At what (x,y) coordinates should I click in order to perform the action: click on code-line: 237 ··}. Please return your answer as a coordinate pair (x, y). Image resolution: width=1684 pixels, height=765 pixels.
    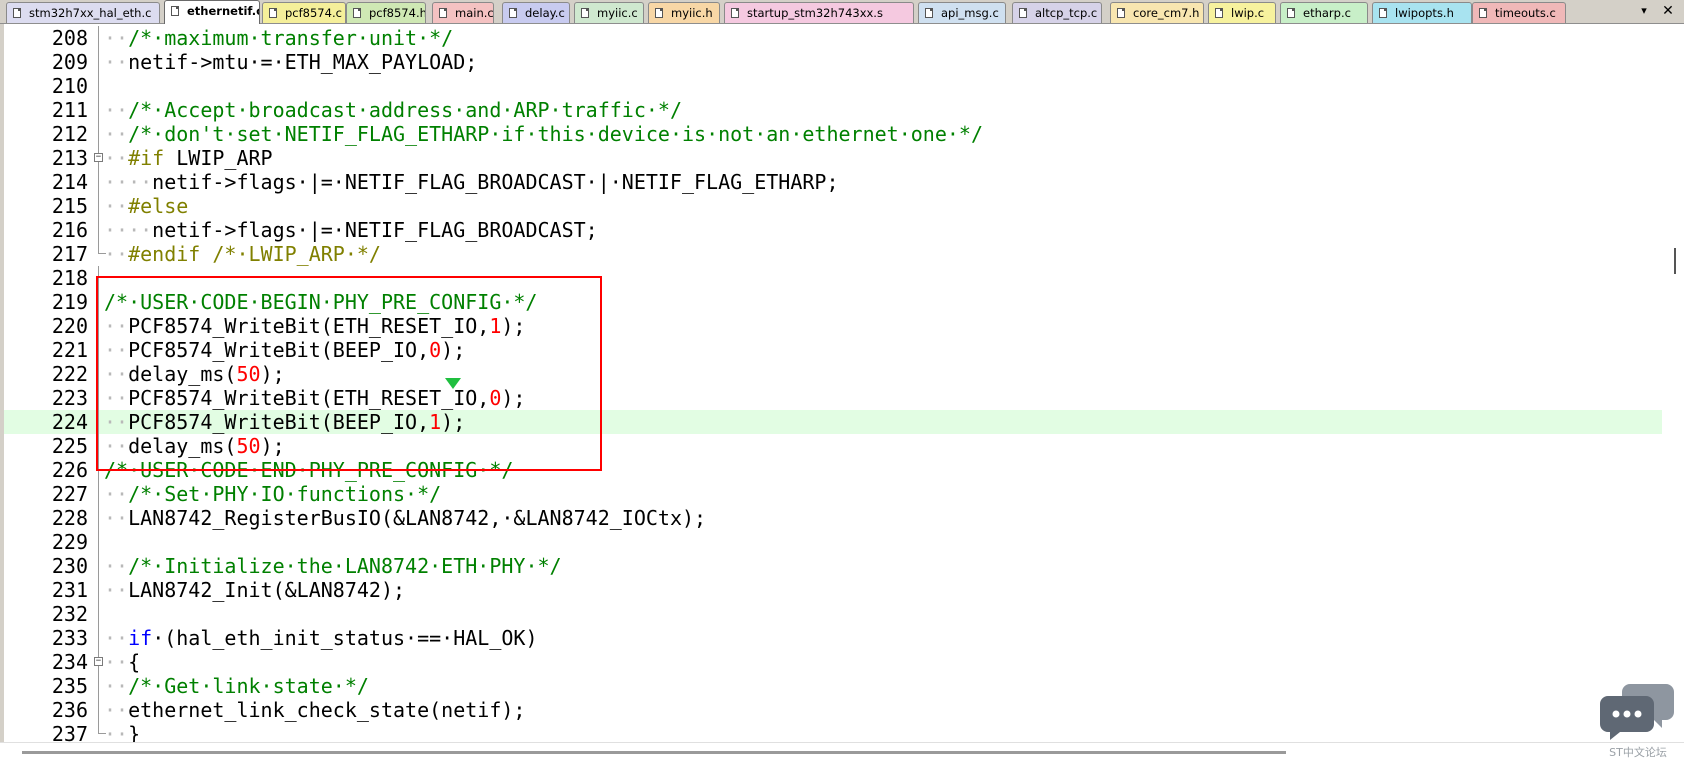
    Looking at the image, I should click on (833, 732).